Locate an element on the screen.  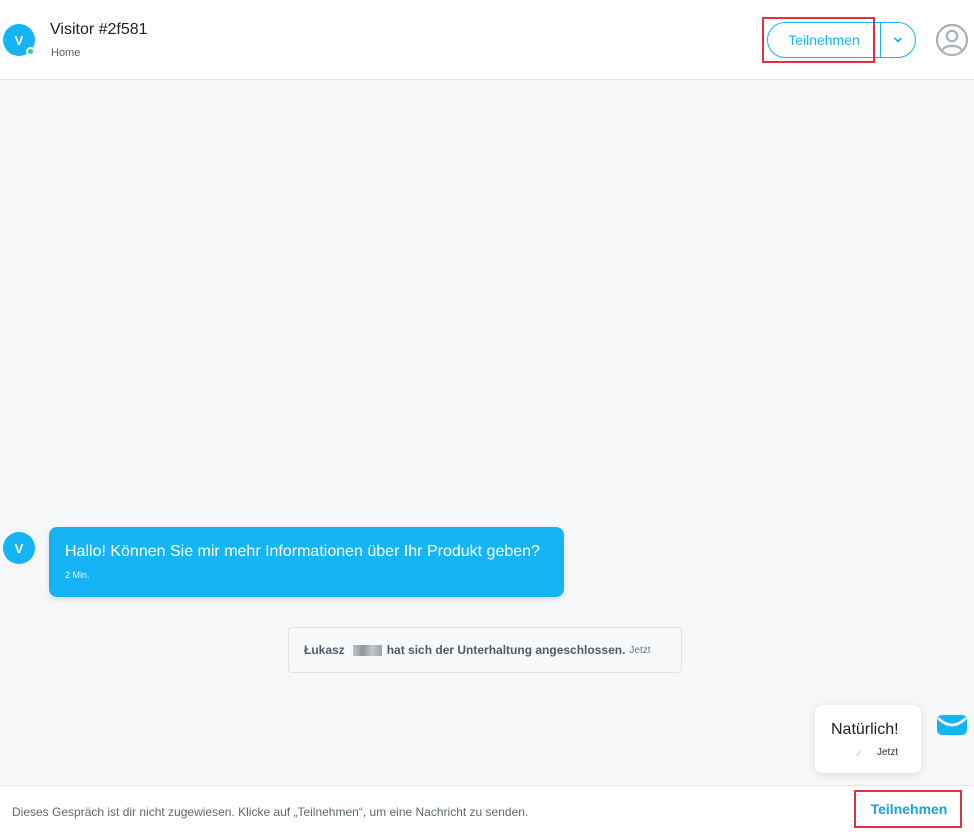
outgoing-message: Natürlich! ✓ Jetzt is located at coordinates (868, 739).